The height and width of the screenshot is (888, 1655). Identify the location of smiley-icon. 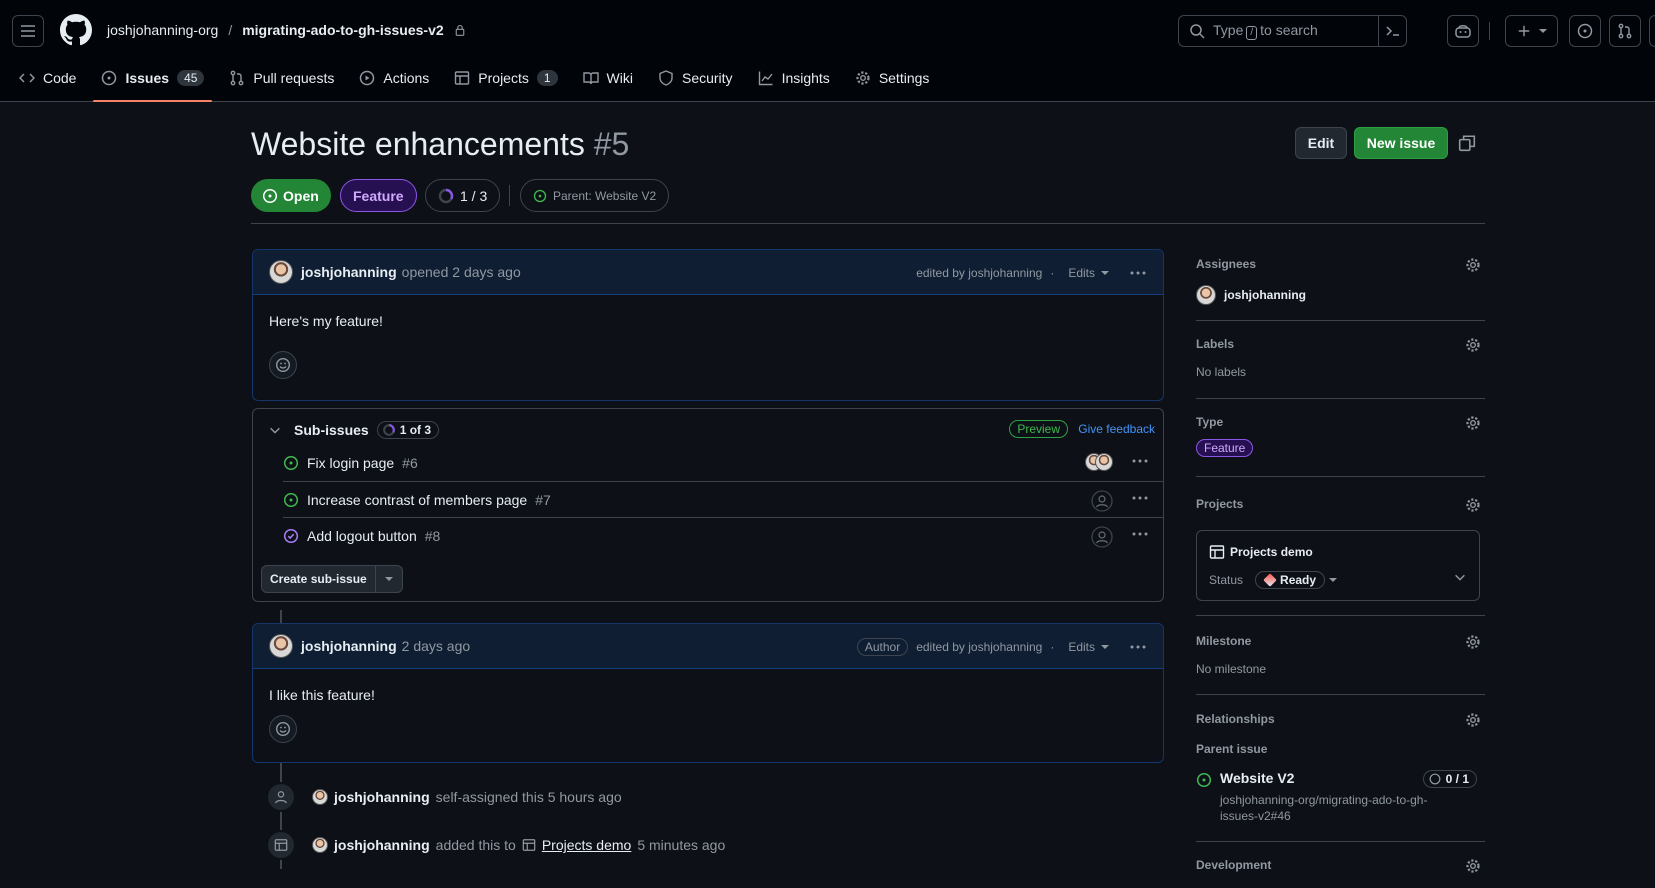
(283, 729).